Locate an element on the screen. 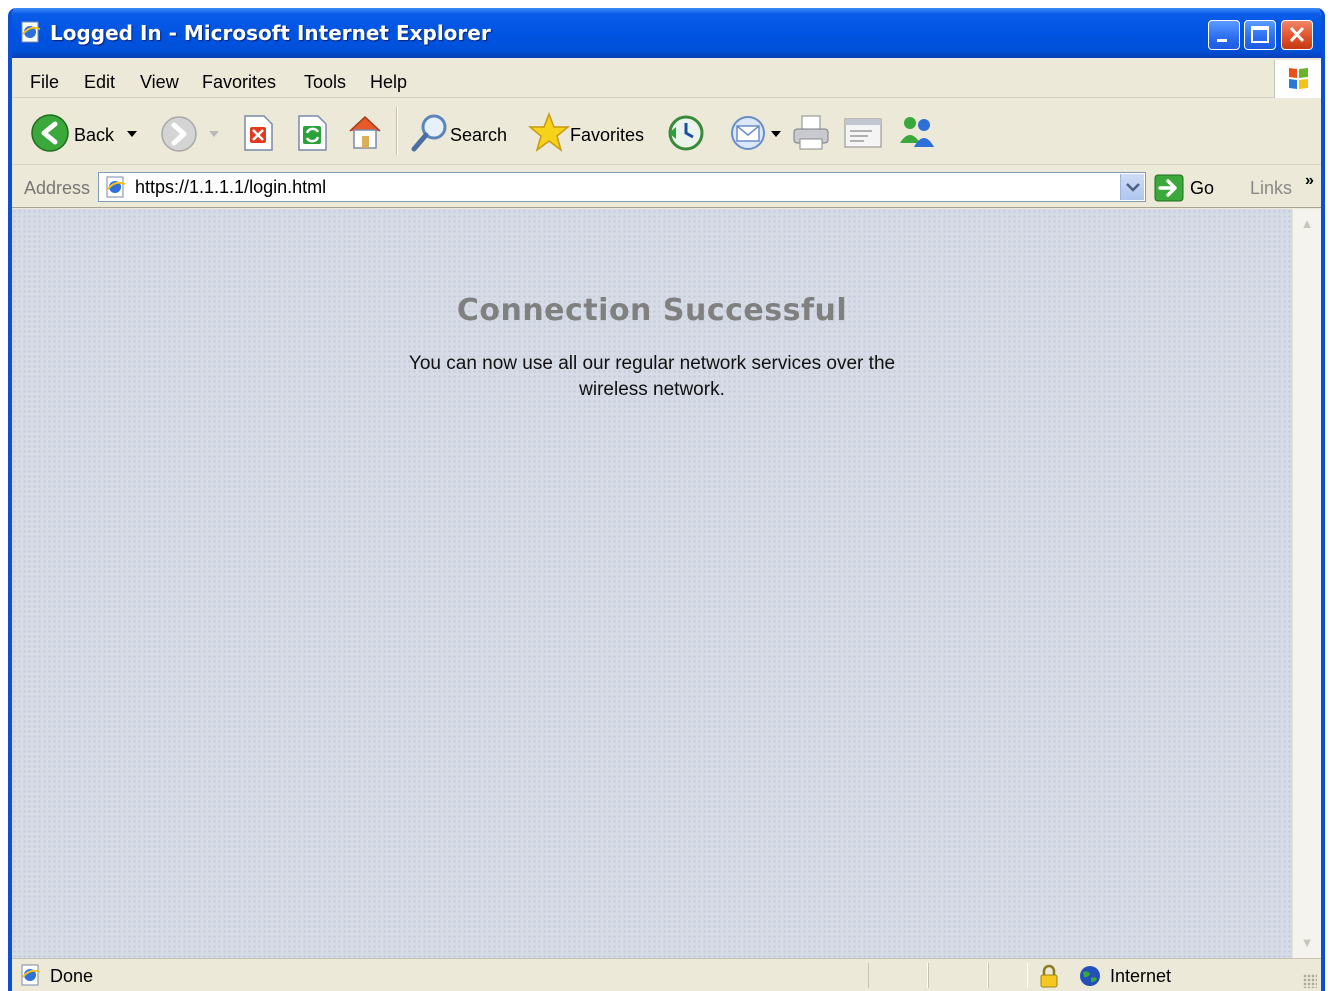 This screenshot has height=991, width=1331. minimize-icon is located at coordinates (1222, 40).